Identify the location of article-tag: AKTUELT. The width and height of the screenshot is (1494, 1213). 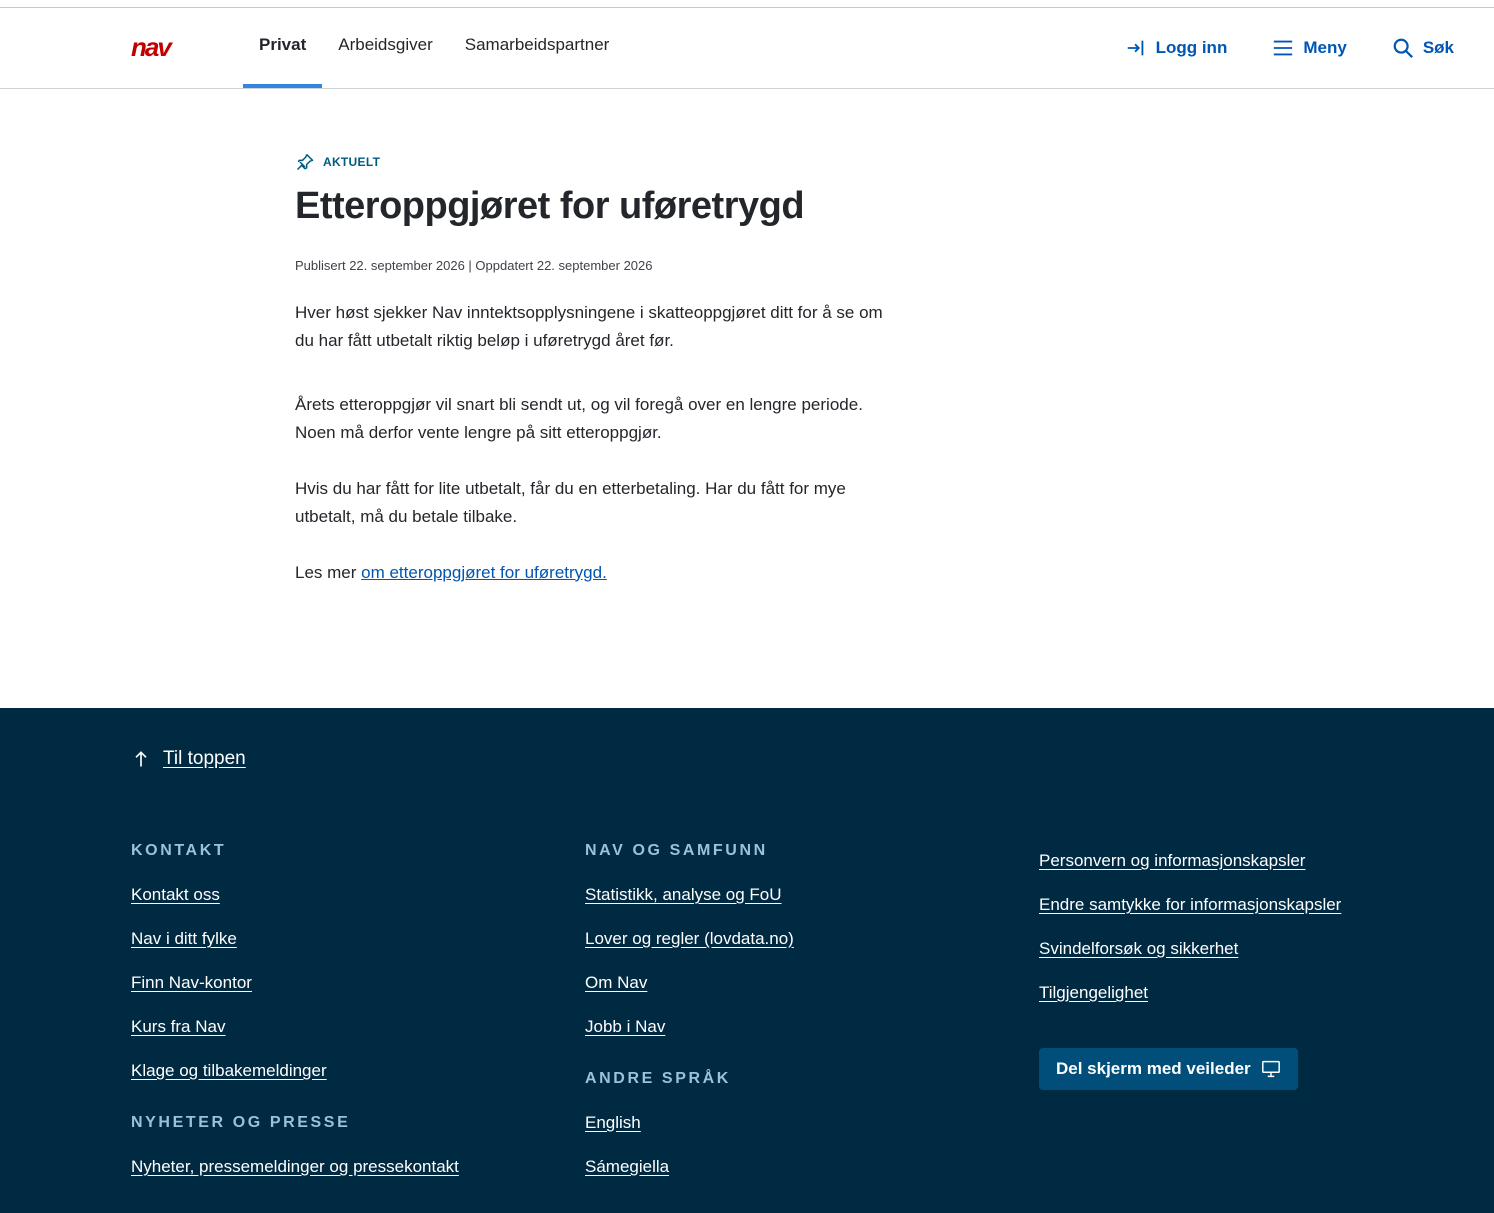
(595, 162).